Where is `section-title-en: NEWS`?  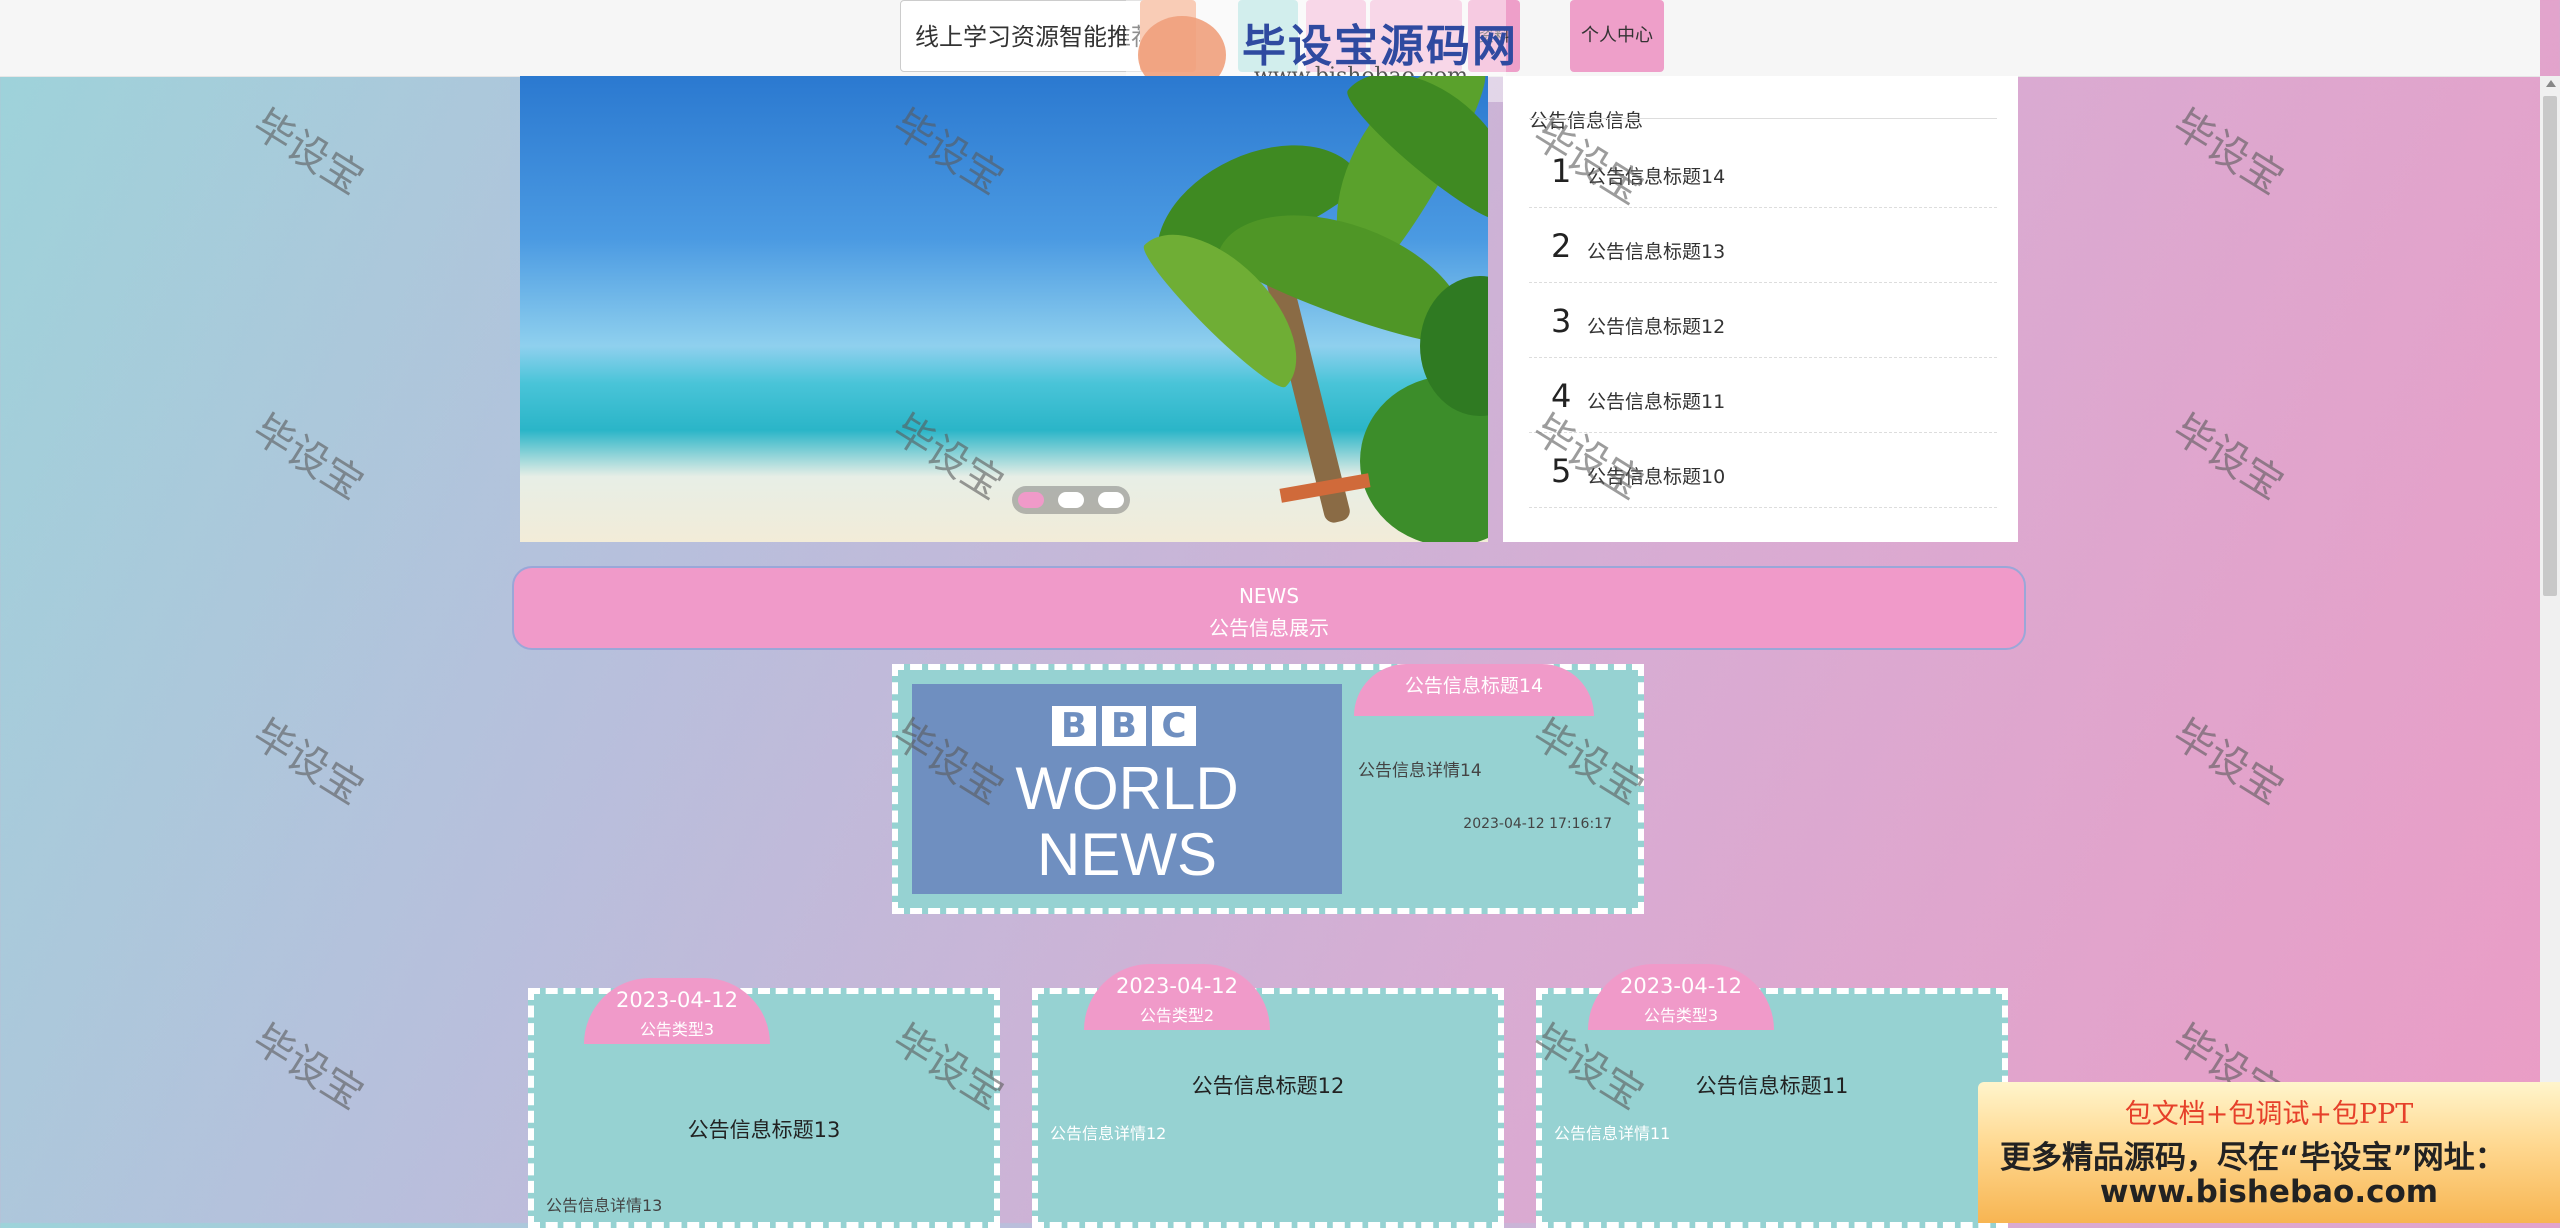
section-title-en: NEWS is located at coordinates (1269, 596).